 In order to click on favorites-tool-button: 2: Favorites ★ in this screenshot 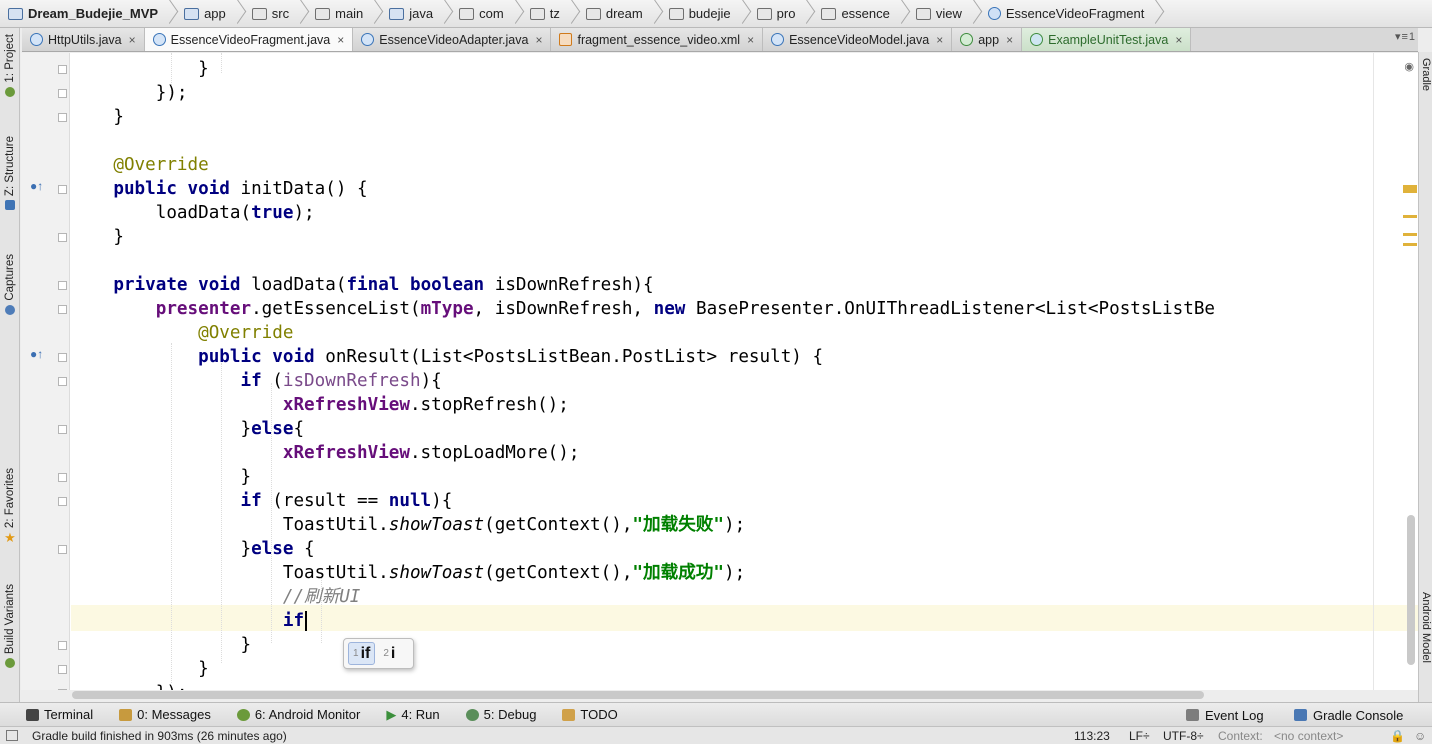, I will do `click(10, 507)`.